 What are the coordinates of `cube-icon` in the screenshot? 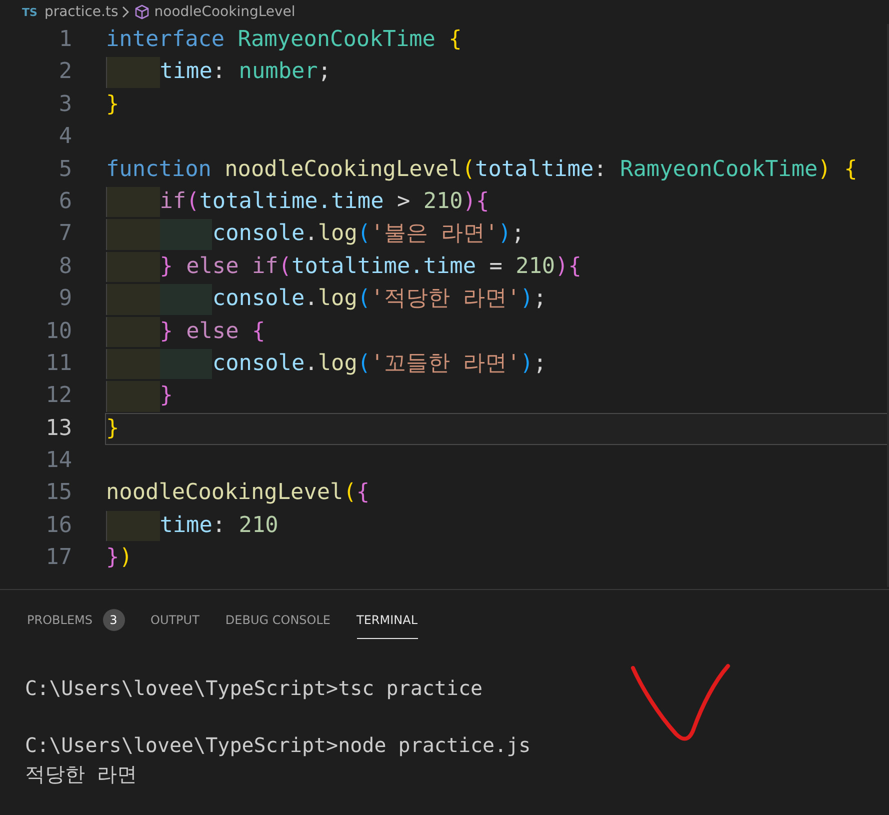 It's located at (142, 12).